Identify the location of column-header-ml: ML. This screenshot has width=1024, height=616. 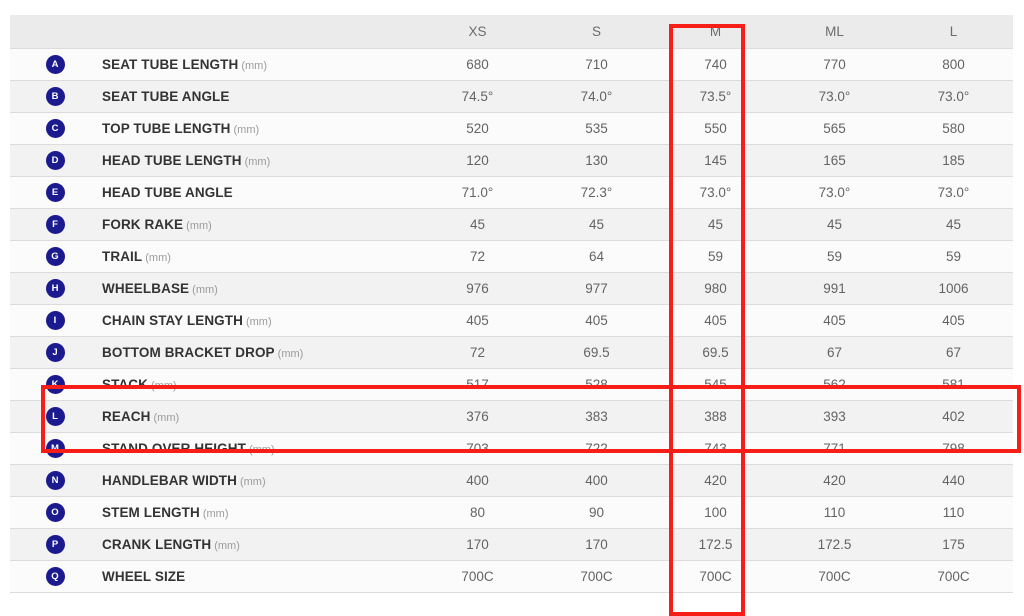
(834, 32).